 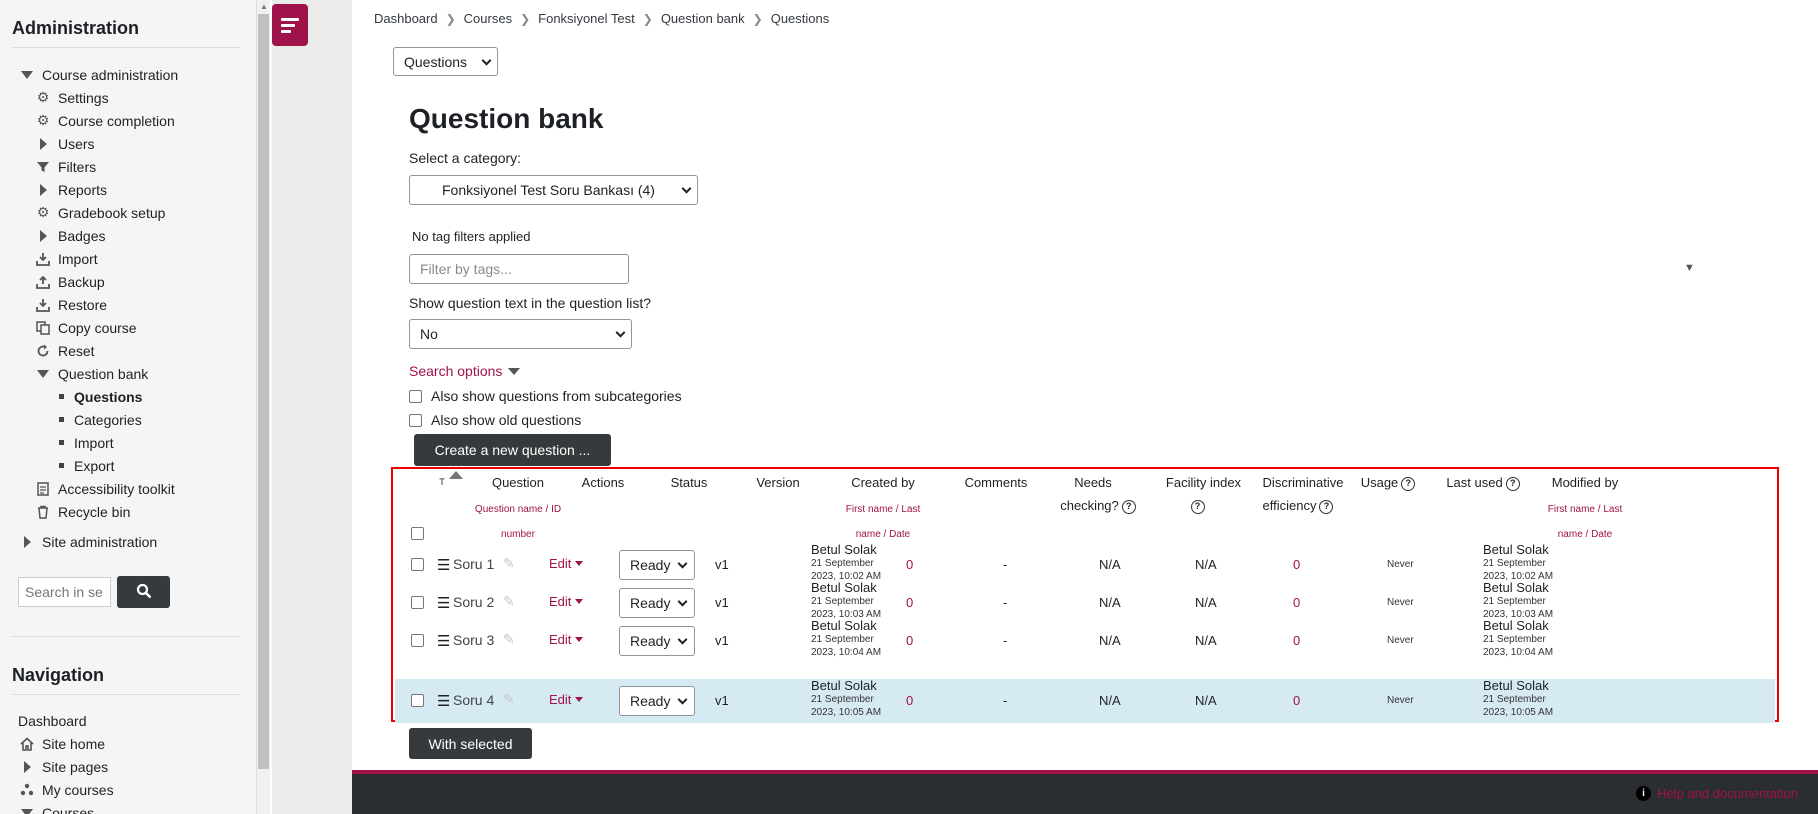 I want to click on sidebar-item-import: Import, so click(x=66, y=258).